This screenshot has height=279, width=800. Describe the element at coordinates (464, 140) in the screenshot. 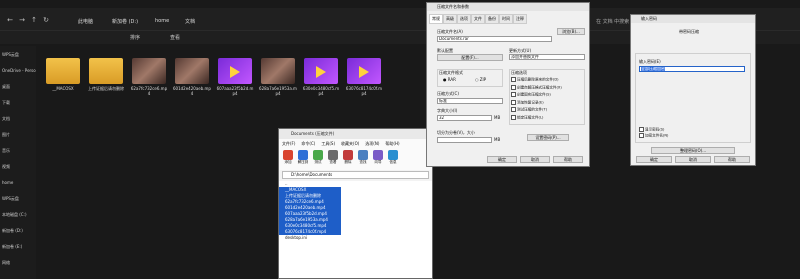

I see `split-field` at that location.